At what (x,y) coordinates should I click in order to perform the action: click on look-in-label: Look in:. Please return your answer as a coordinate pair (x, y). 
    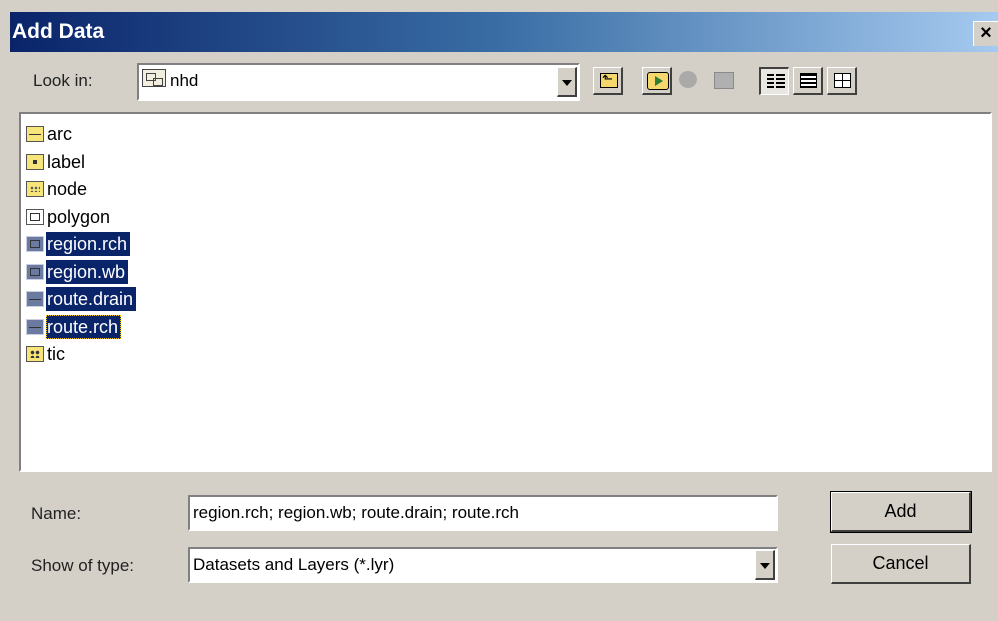
    Looking at the image, I should click on (63, 80).